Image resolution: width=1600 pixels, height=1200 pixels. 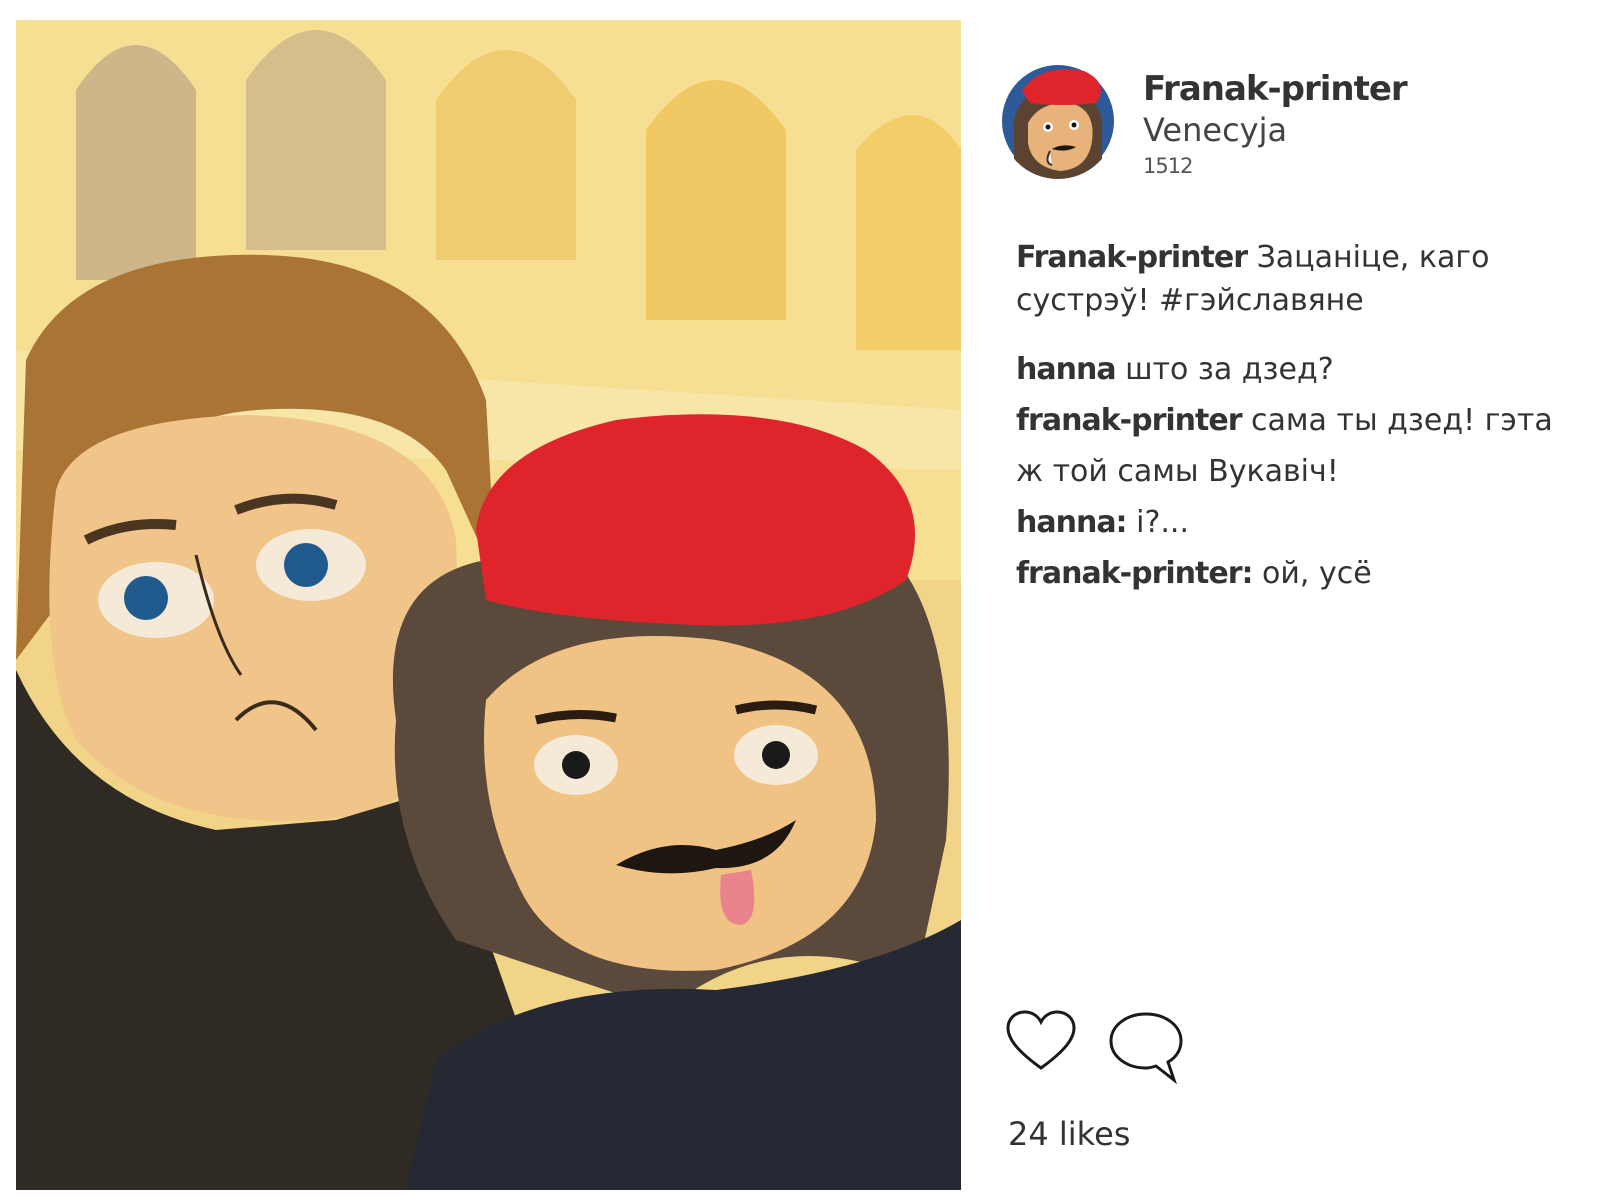 I want to click on comment-author: franak-printer, so click(x=1129, y=420).